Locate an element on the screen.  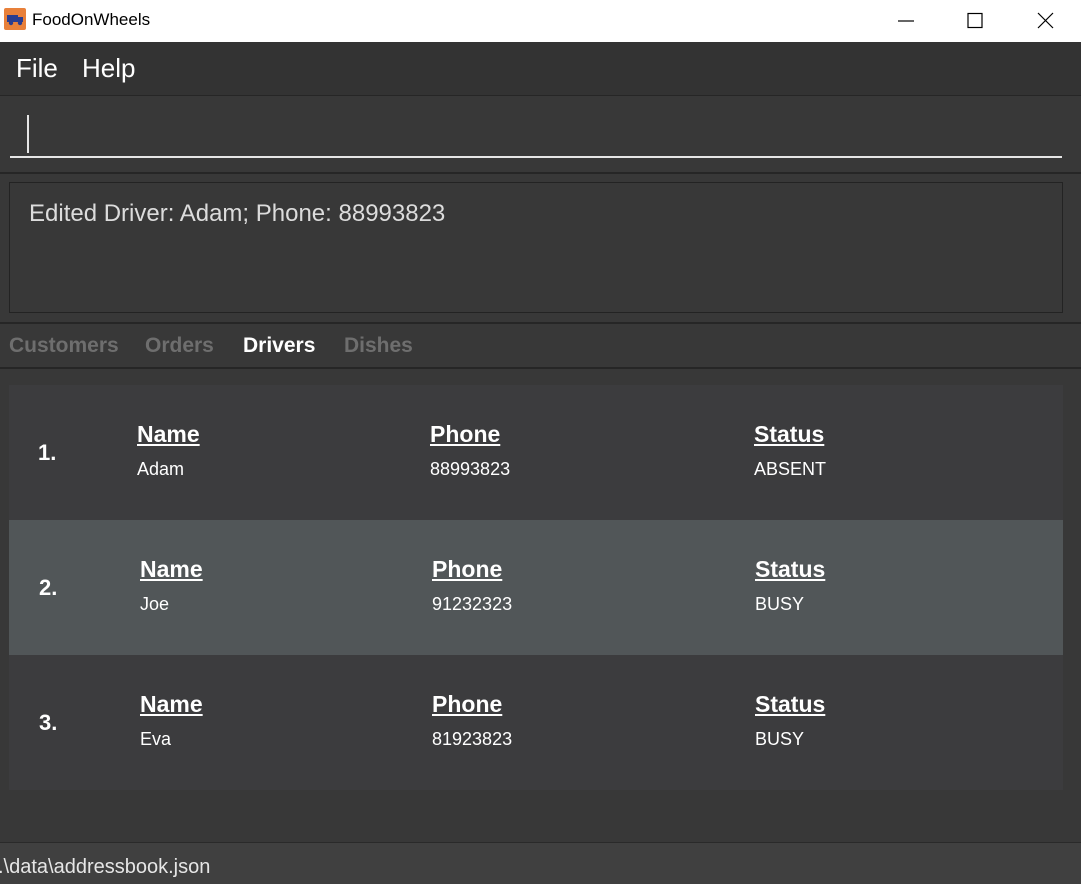
result-message: Edited Driver: Adam; Phone: 88993823 is located at coordinates (237, 213).